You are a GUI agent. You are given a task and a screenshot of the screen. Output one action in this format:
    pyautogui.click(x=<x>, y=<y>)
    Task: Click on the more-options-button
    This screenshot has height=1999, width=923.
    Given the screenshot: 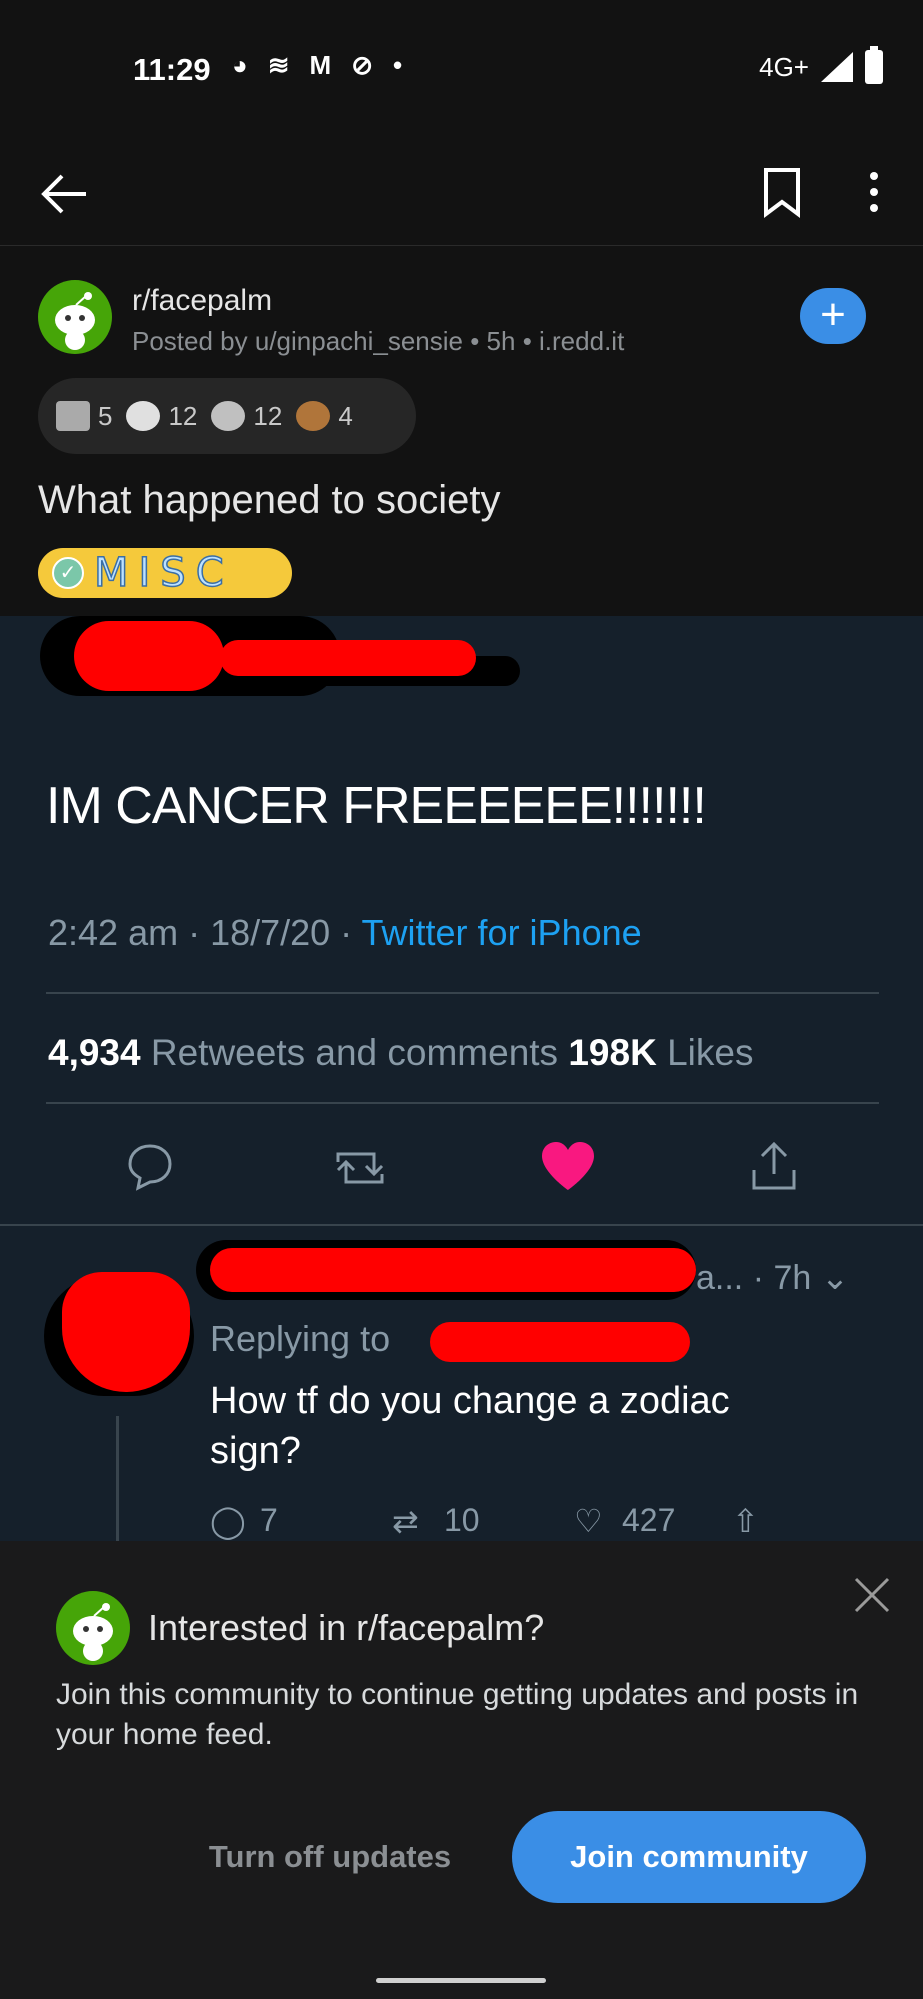 What is the action you would take?
    pyautogui.click(x=874, y=192)
    